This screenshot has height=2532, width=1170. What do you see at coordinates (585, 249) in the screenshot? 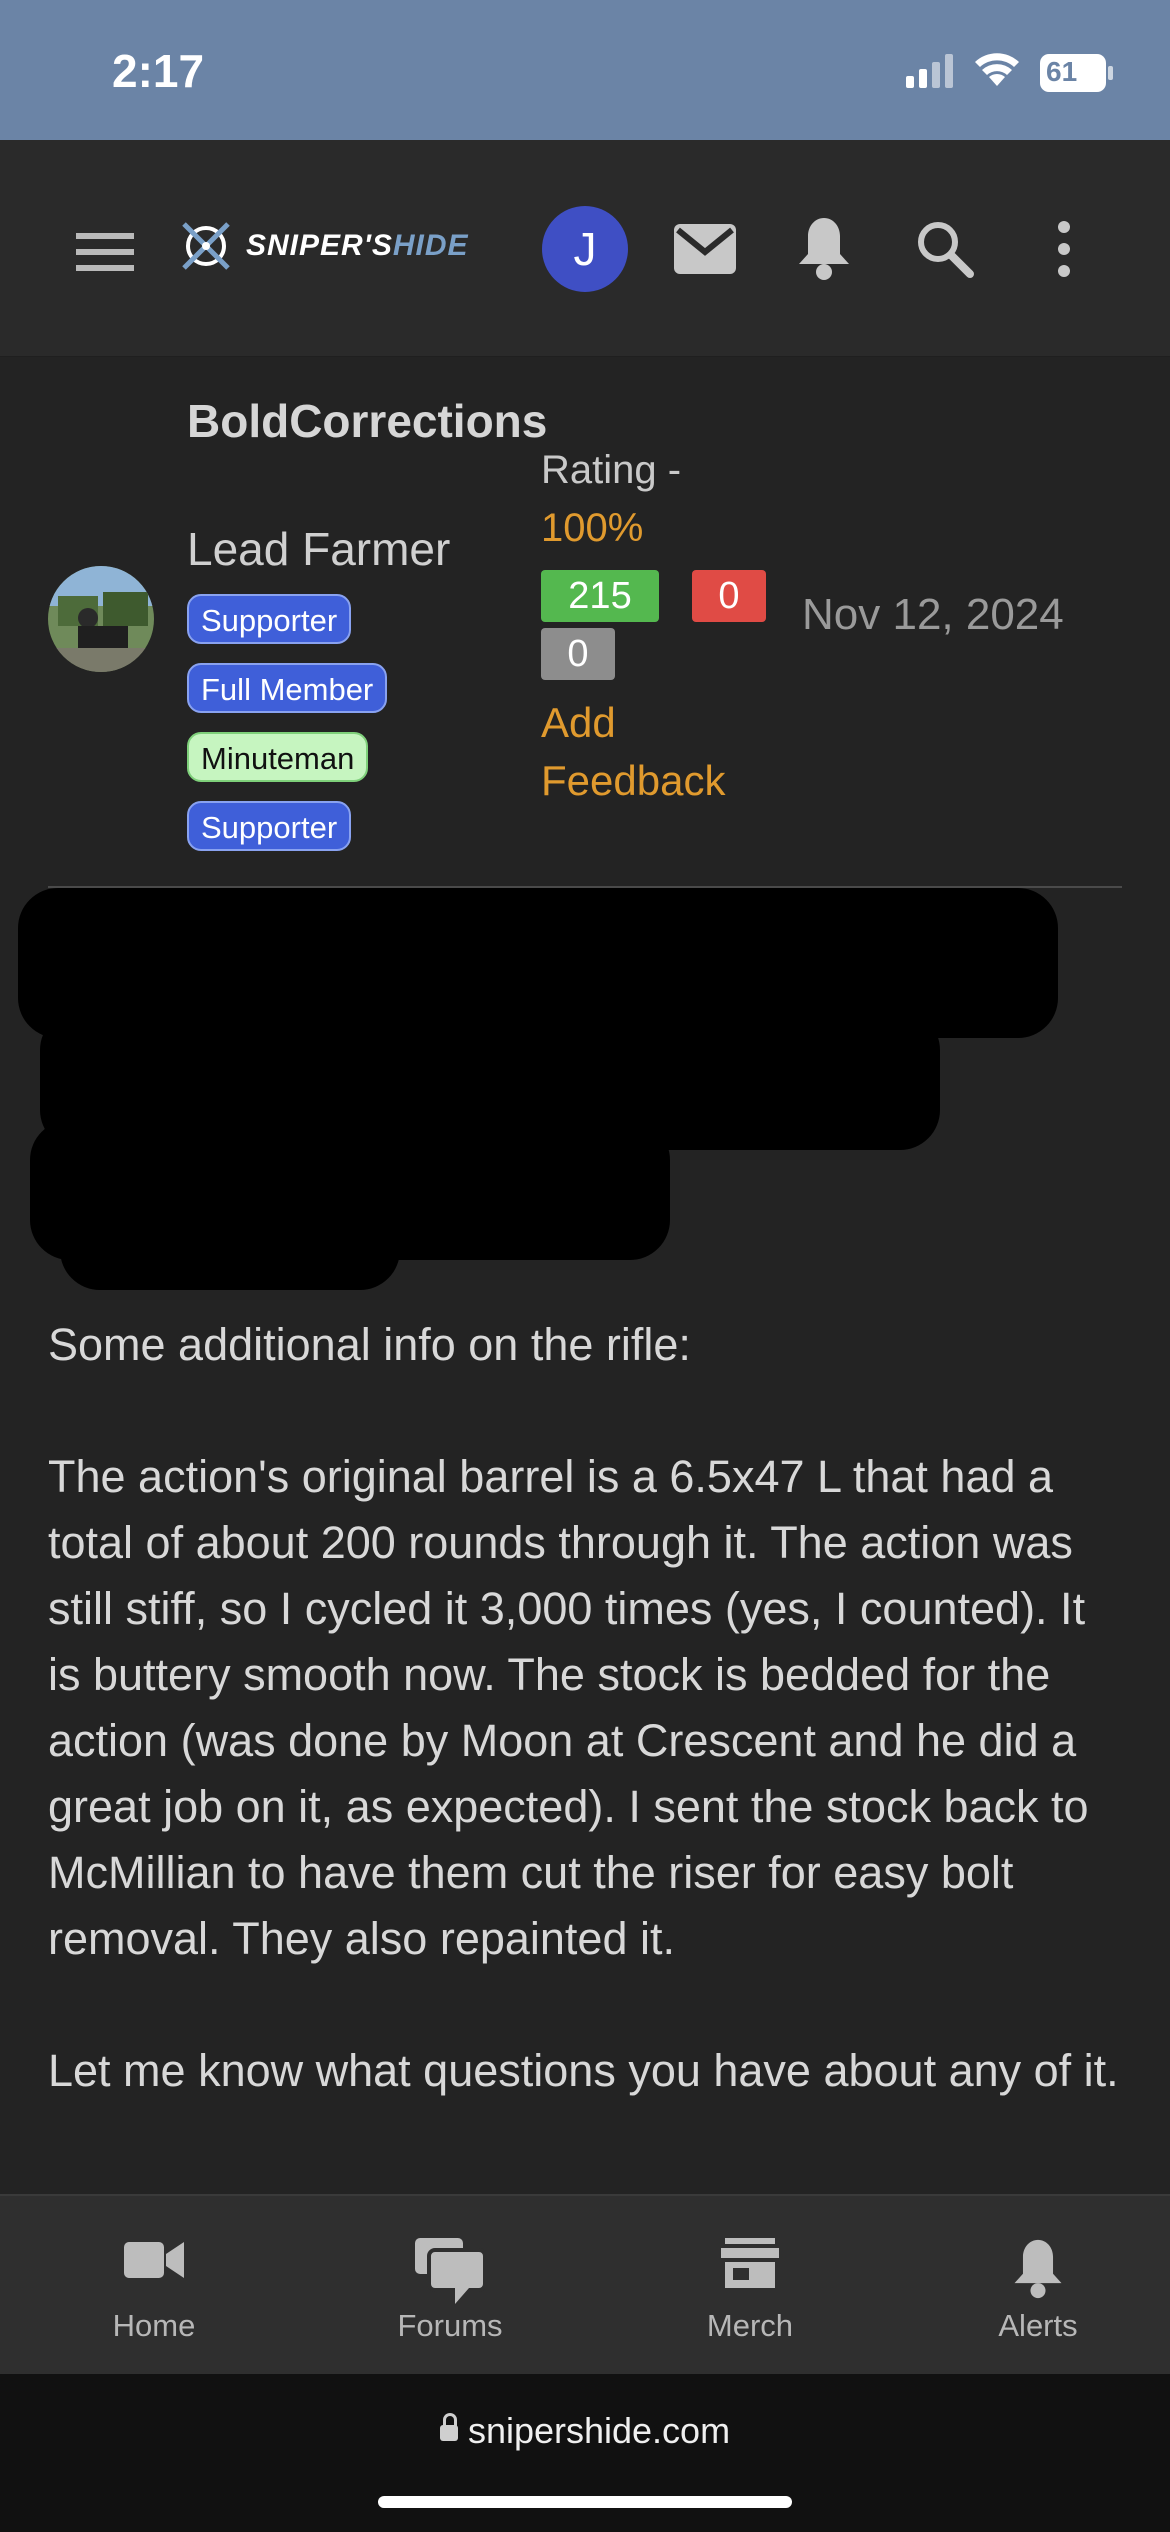
I see `account-avatar: J` at bounding box center [585, 249].